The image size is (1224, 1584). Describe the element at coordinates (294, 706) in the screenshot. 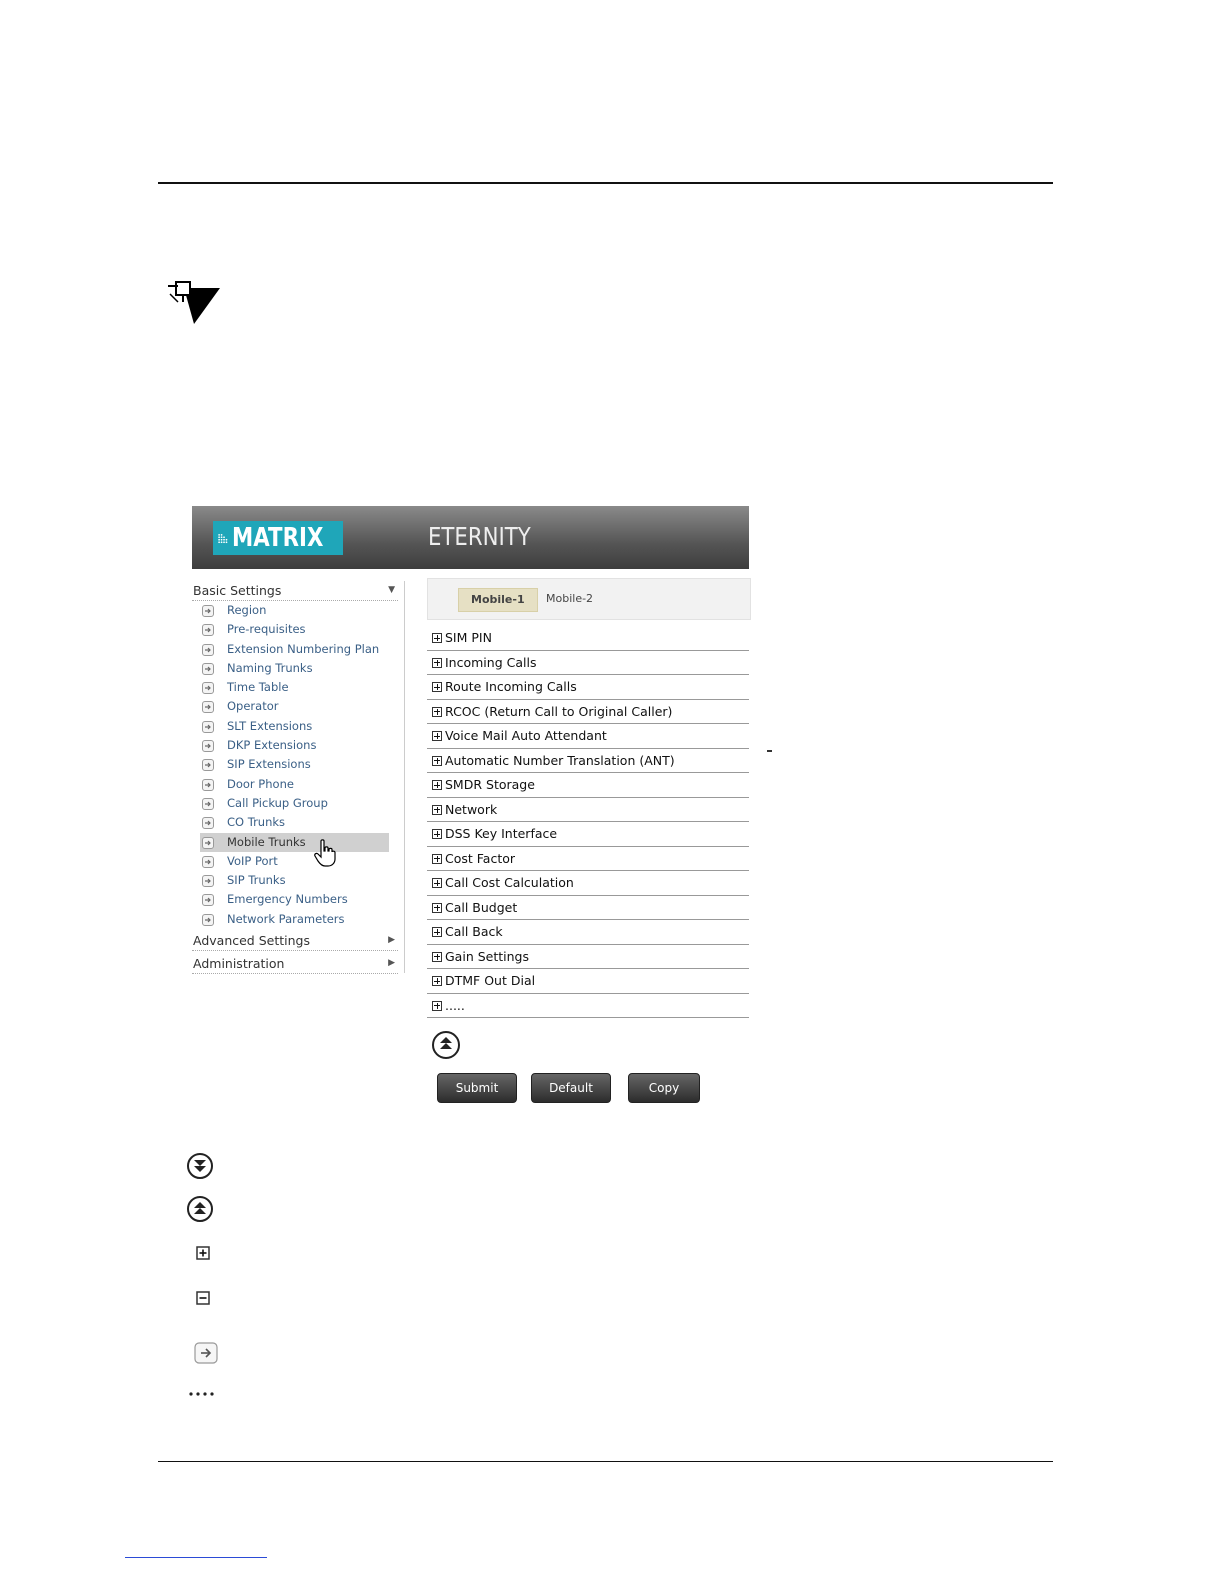

I see `sidebar-item-operator: Operator` at that location.